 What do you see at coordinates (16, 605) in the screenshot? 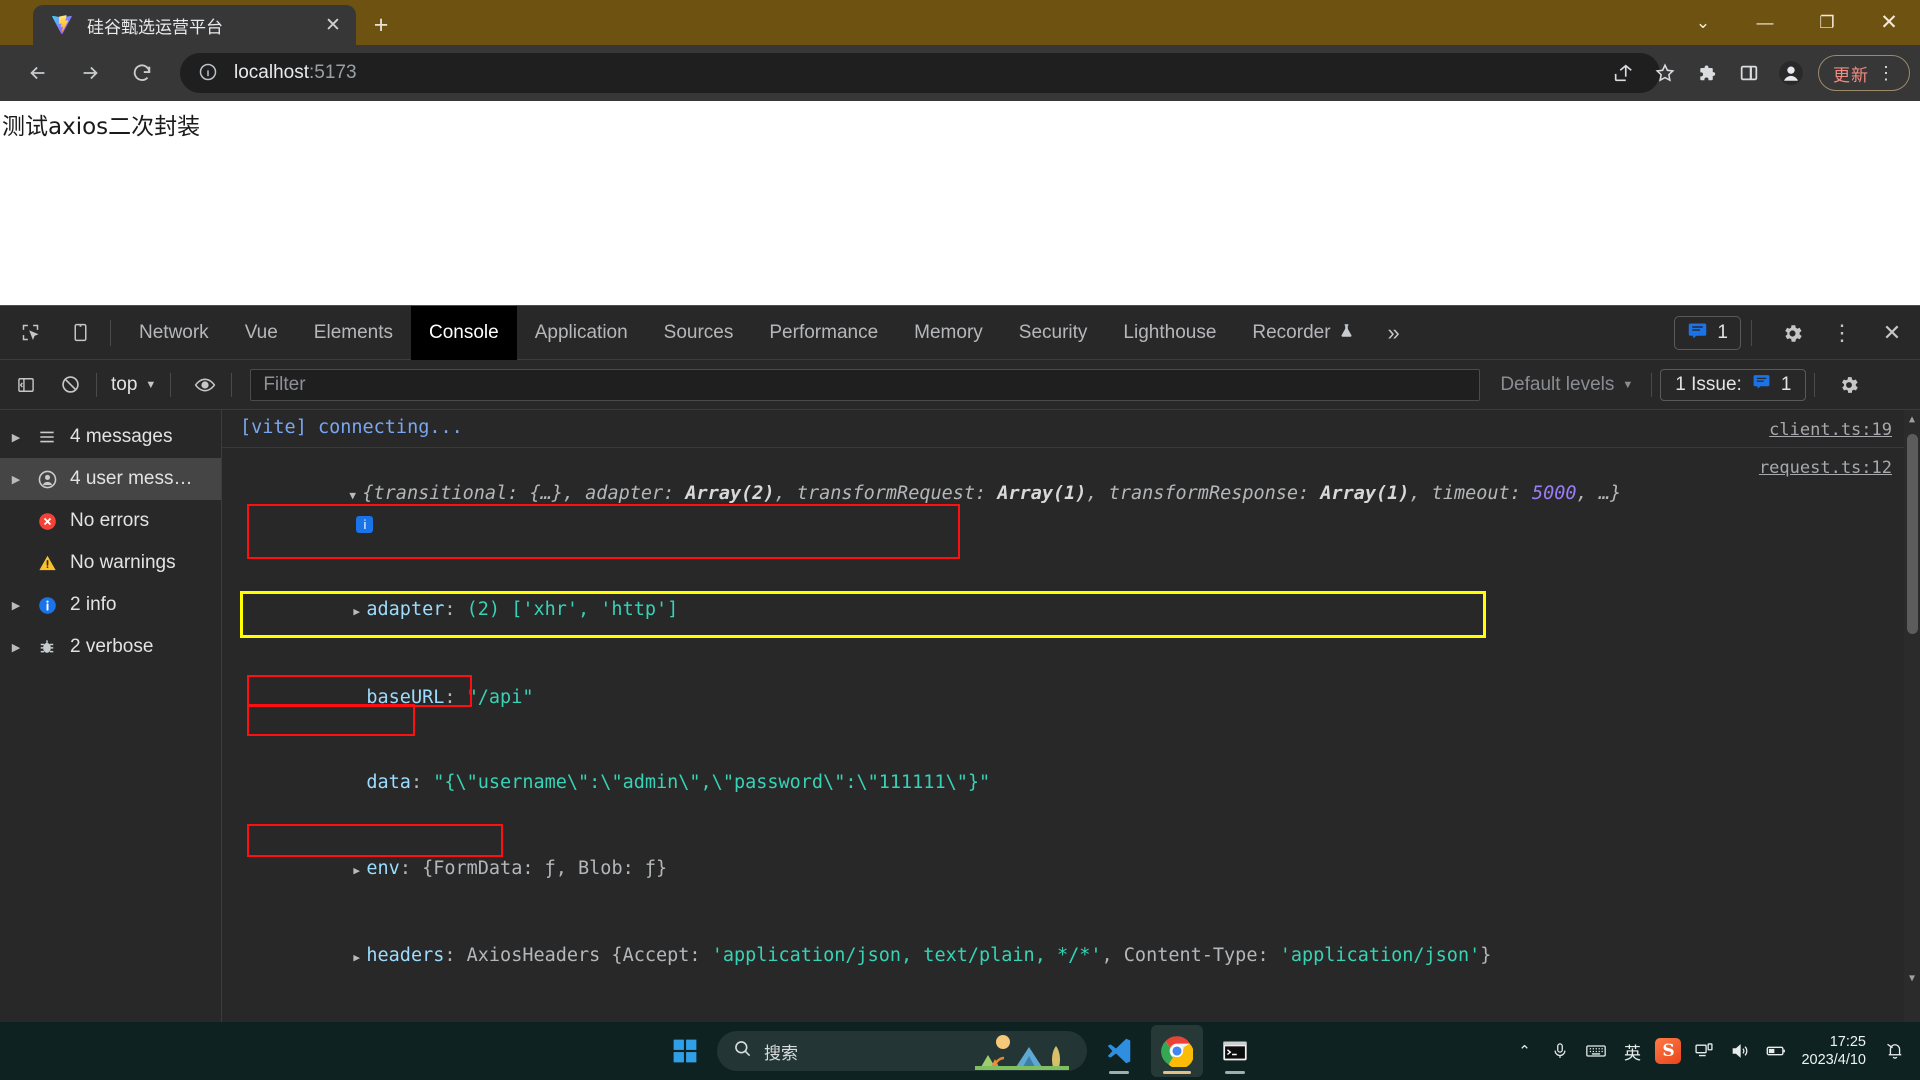
I see `expand-arrow-icon-info: ▶` at bounding box center [16, 605].